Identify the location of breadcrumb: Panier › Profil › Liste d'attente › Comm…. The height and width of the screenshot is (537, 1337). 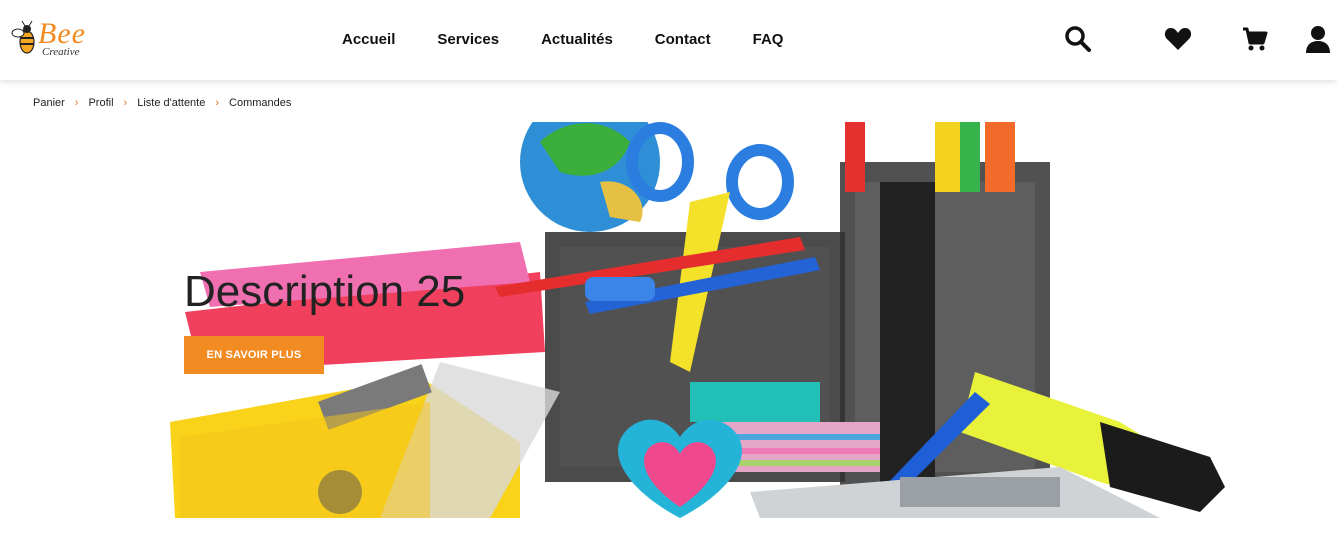
(162, 103).